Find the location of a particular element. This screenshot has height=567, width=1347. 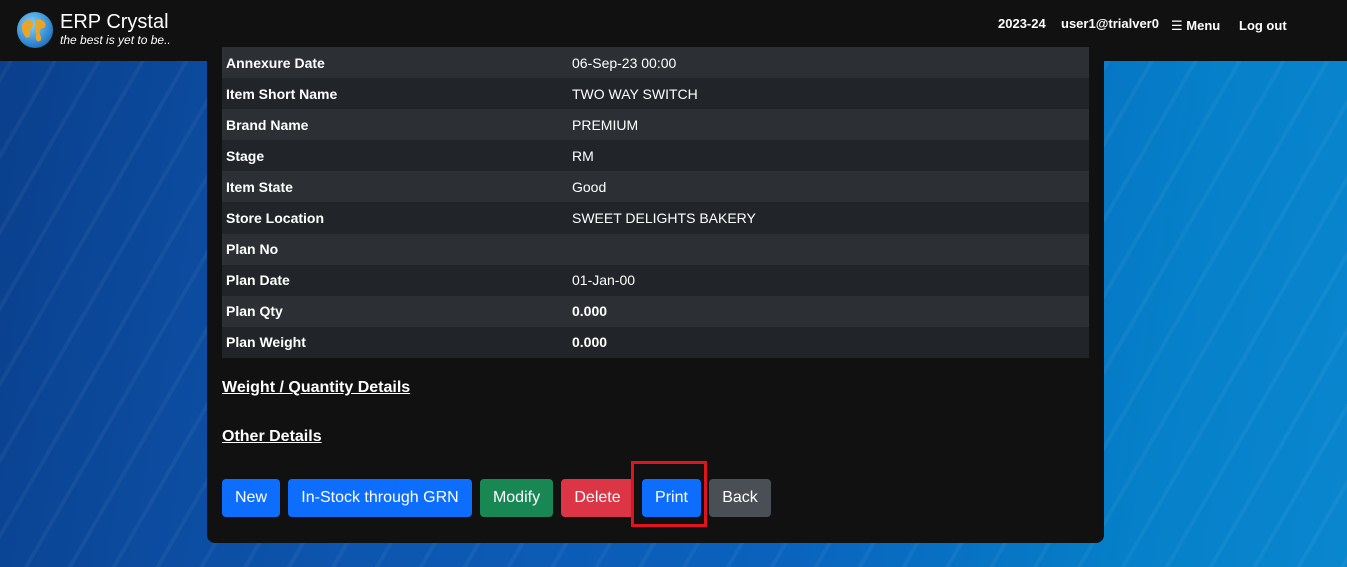

table-row: Item Short Name TWO WAY SWITCH is located at coordinates (655, 94).